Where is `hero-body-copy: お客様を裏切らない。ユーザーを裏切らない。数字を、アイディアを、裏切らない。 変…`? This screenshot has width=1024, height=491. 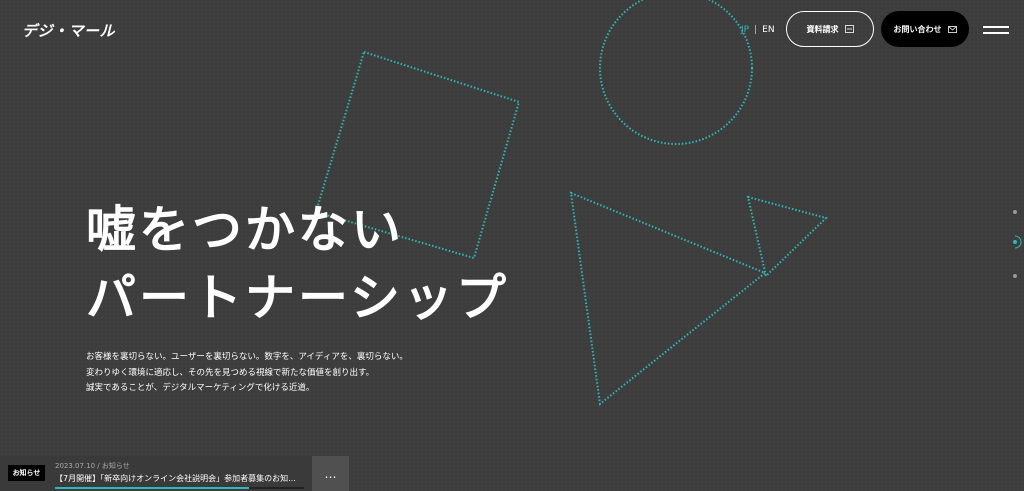 hero-body-copy: お客様を裏切らない。ユーザーを裏切らない。数字を、アイディアを、裏切らない。 変… is located at coordinates (247, 373).